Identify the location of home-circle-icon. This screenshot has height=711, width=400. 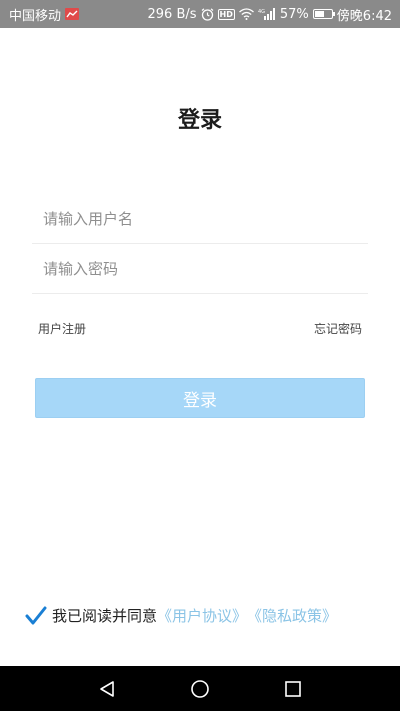
(200, 688).